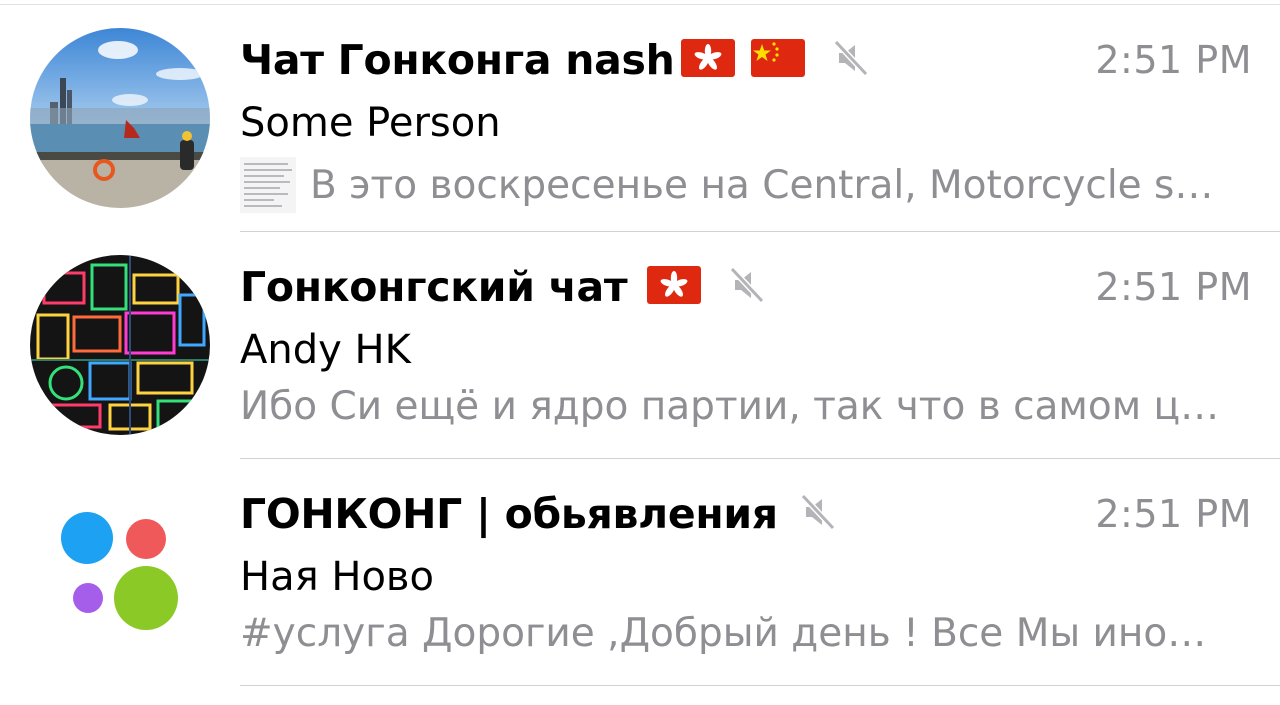 This screenshot has height=705, width=1280. I want to click on chat-title: Чат Гонконга nash, so click(457, 60).